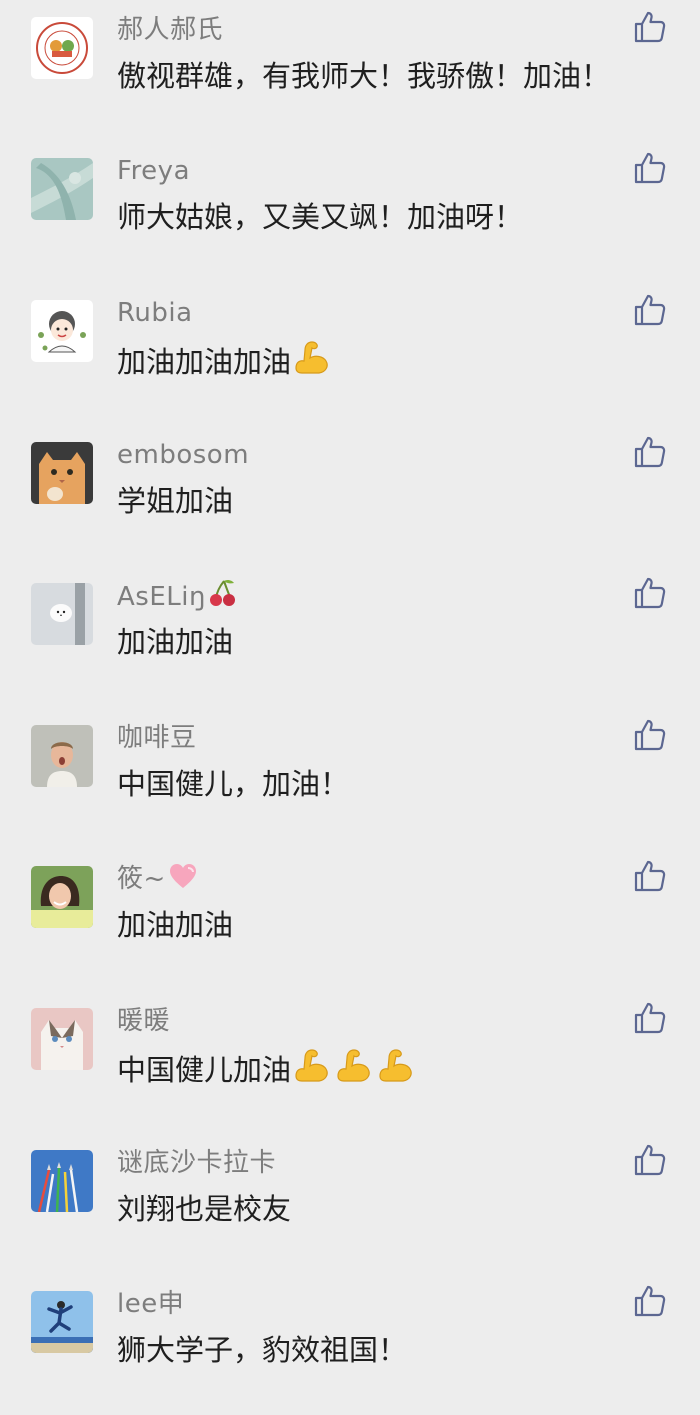 This screenshot has height=1415, width=700. I want to click on comment-item: Rubia 加油加油加油, so click(350, 353).